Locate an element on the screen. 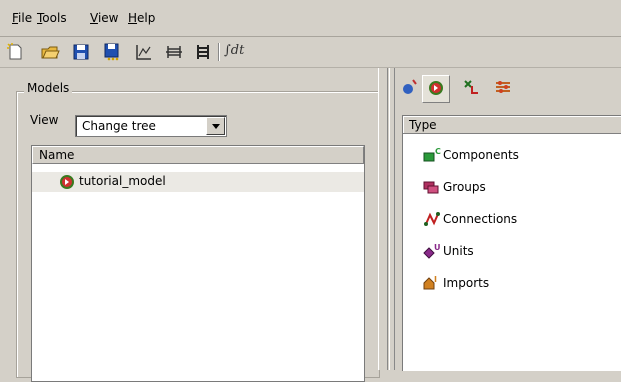 The height and width of the screenshot is (382, 621). tab-settings is located at coordinates (503, 88).